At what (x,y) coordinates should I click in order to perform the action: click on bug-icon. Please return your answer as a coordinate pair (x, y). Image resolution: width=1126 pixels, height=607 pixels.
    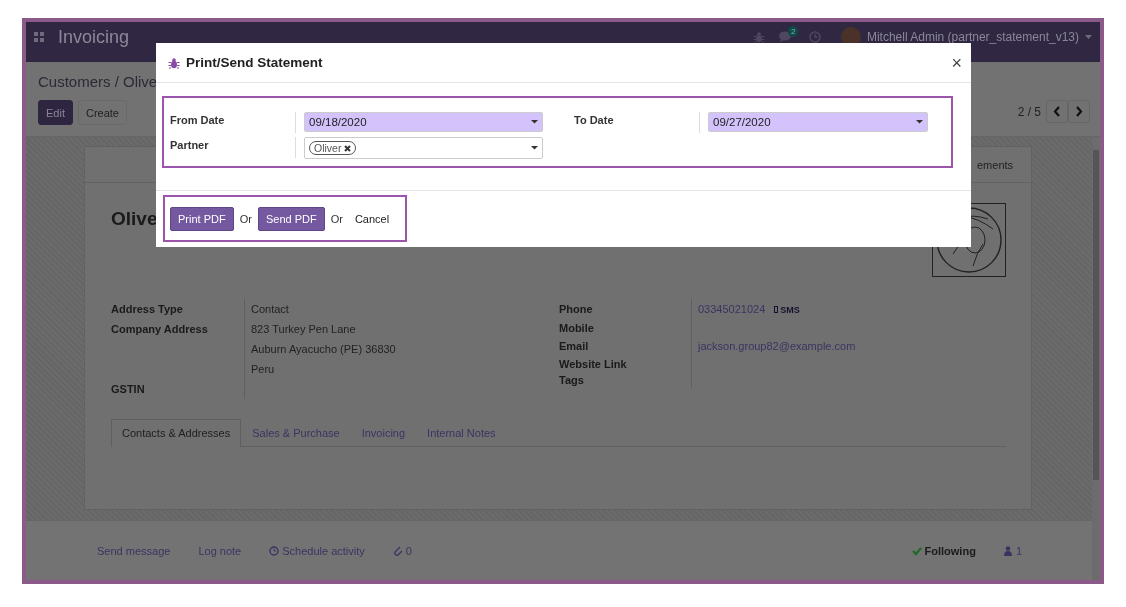
    Looking at the image, I should click on (174, 62).